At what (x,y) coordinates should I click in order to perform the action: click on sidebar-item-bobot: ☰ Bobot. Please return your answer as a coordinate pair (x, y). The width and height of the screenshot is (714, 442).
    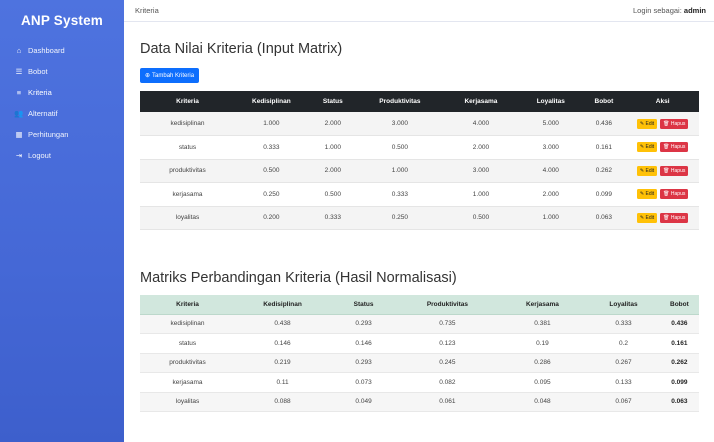
    Looking at the image, I should click on (62, 71).